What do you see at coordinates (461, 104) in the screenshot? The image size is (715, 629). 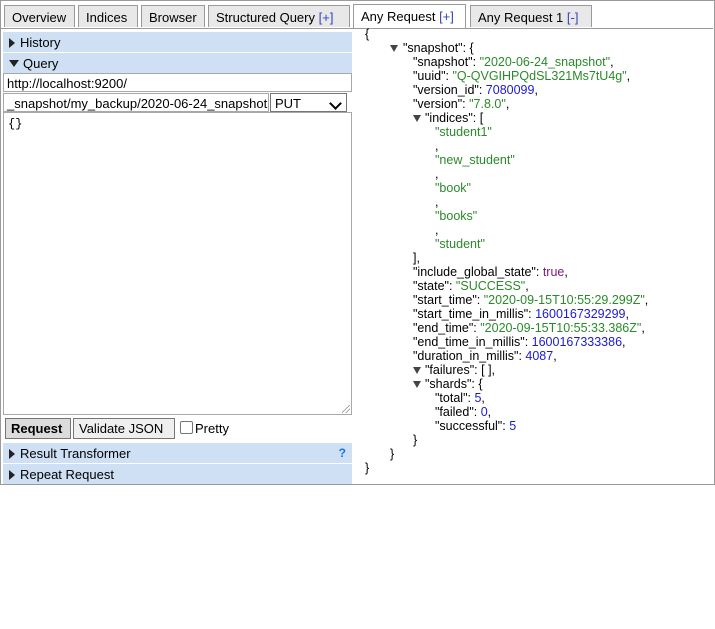 I see `json-line: "version": "7.8.0",` at bounding box center [461, 104].